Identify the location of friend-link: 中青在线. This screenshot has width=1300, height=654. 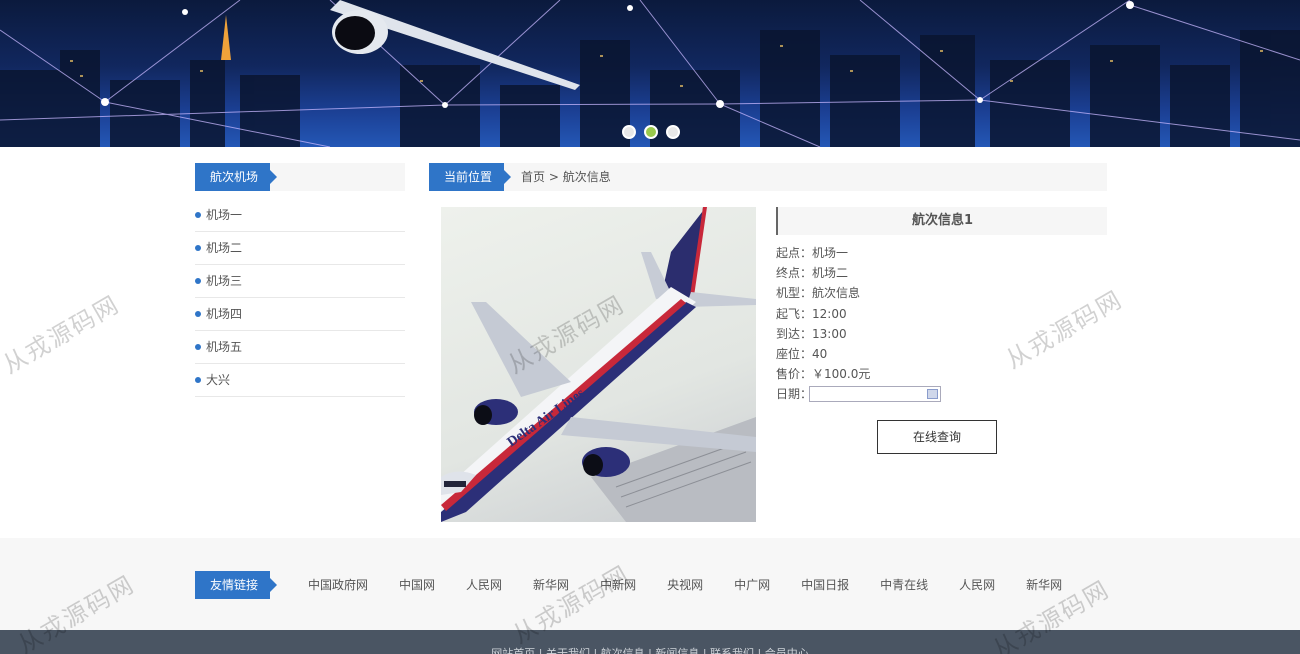
(904, 584).